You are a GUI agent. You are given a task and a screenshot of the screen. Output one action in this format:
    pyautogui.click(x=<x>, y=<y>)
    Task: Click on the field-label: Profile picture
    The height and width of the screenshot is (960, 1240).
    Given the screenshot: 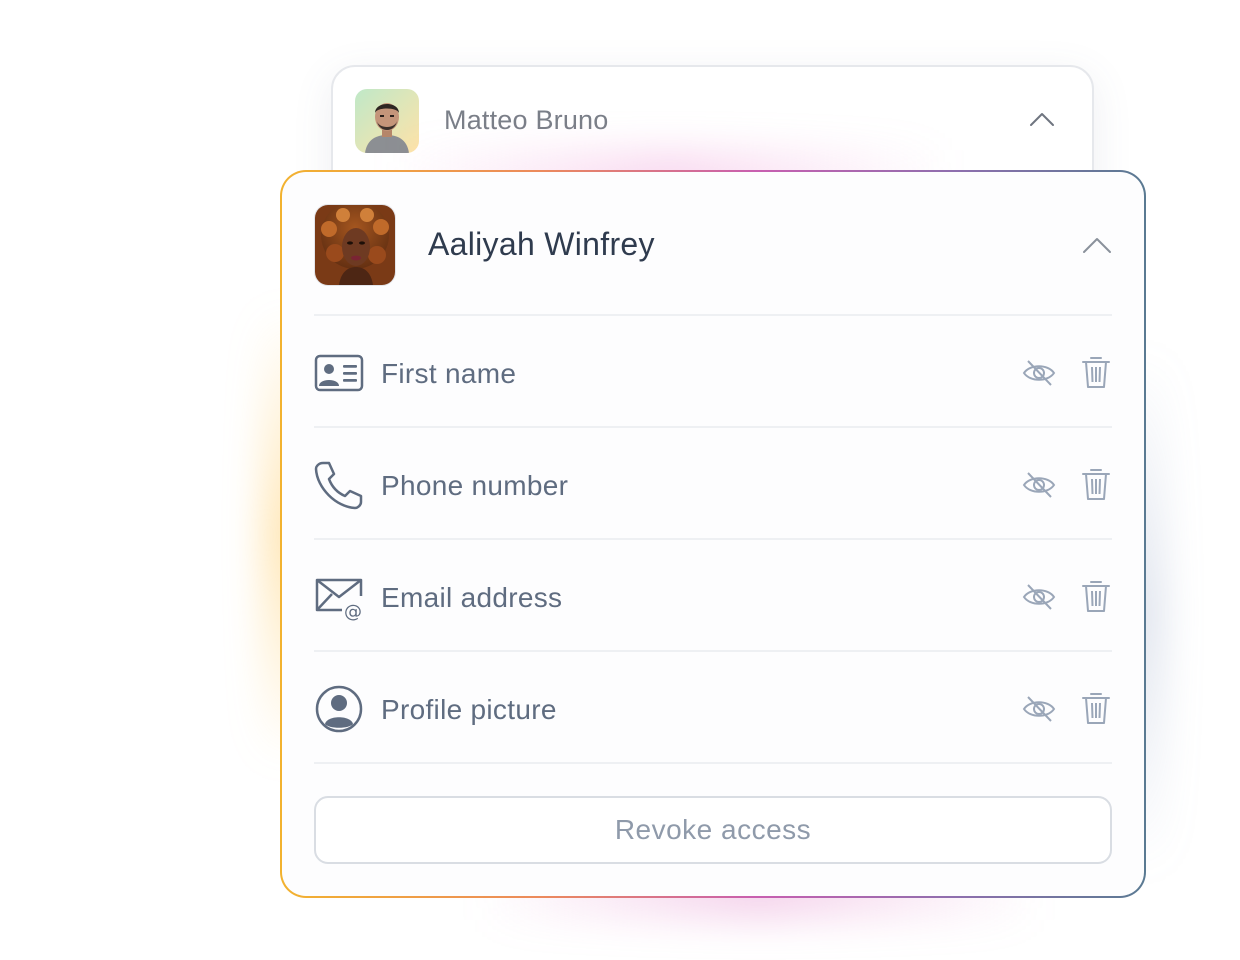 What is the action you would take?
    pyautogui.click(x=469, y=709)
    